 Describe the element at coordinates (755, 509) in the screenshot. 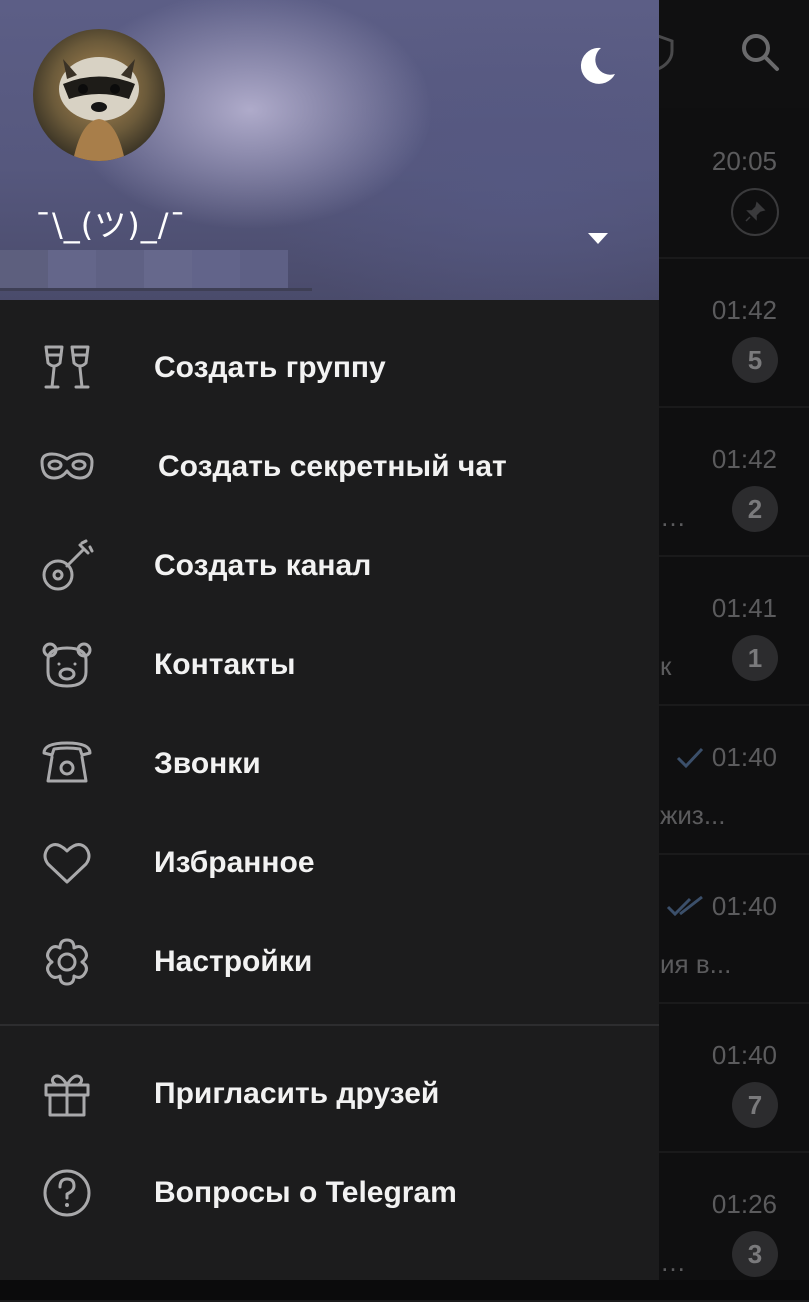

I see `unread-badge: 2` at that location.